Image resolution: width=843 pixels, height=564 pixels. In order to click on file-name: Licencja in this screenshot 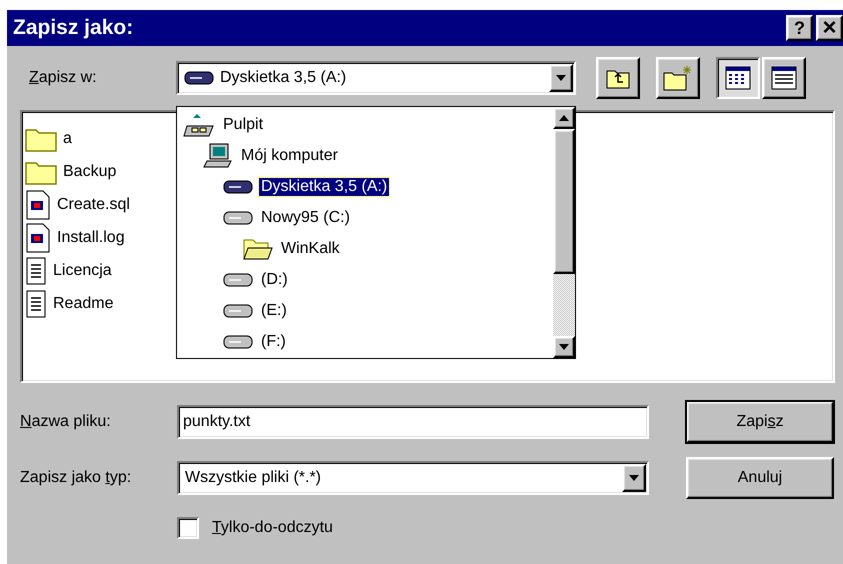, I will do `click(82, 271)`.